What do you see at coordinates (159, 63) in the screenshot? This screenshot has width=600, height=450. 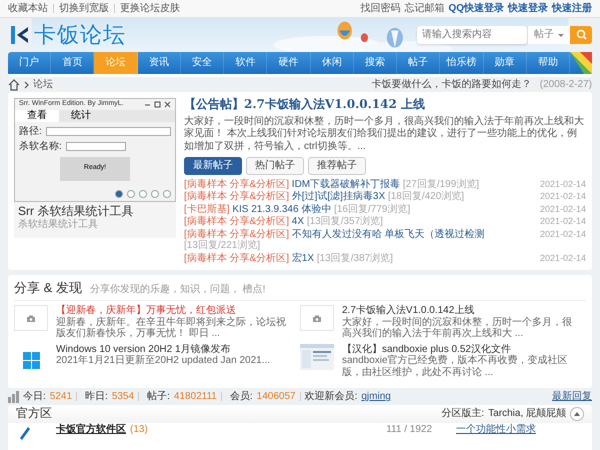 I see `nav-tab: 资讯` at bounding box center [159, 63].